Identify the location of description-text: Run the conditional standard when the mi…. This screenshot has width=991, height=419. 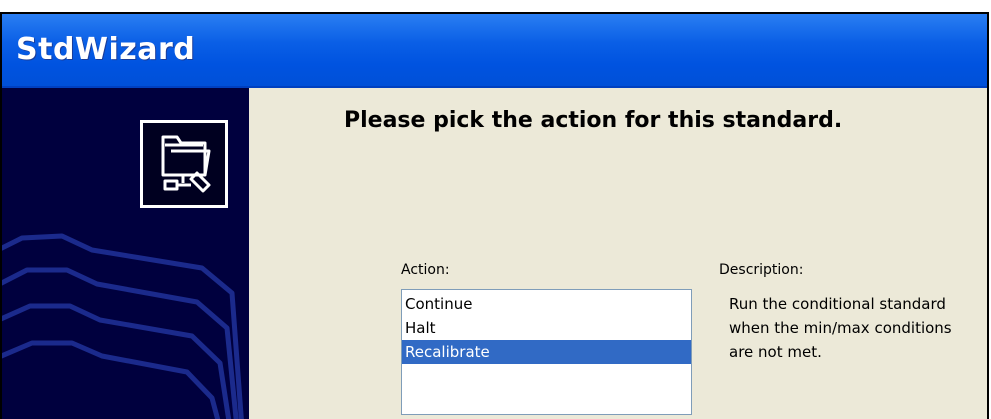
(858, 328).